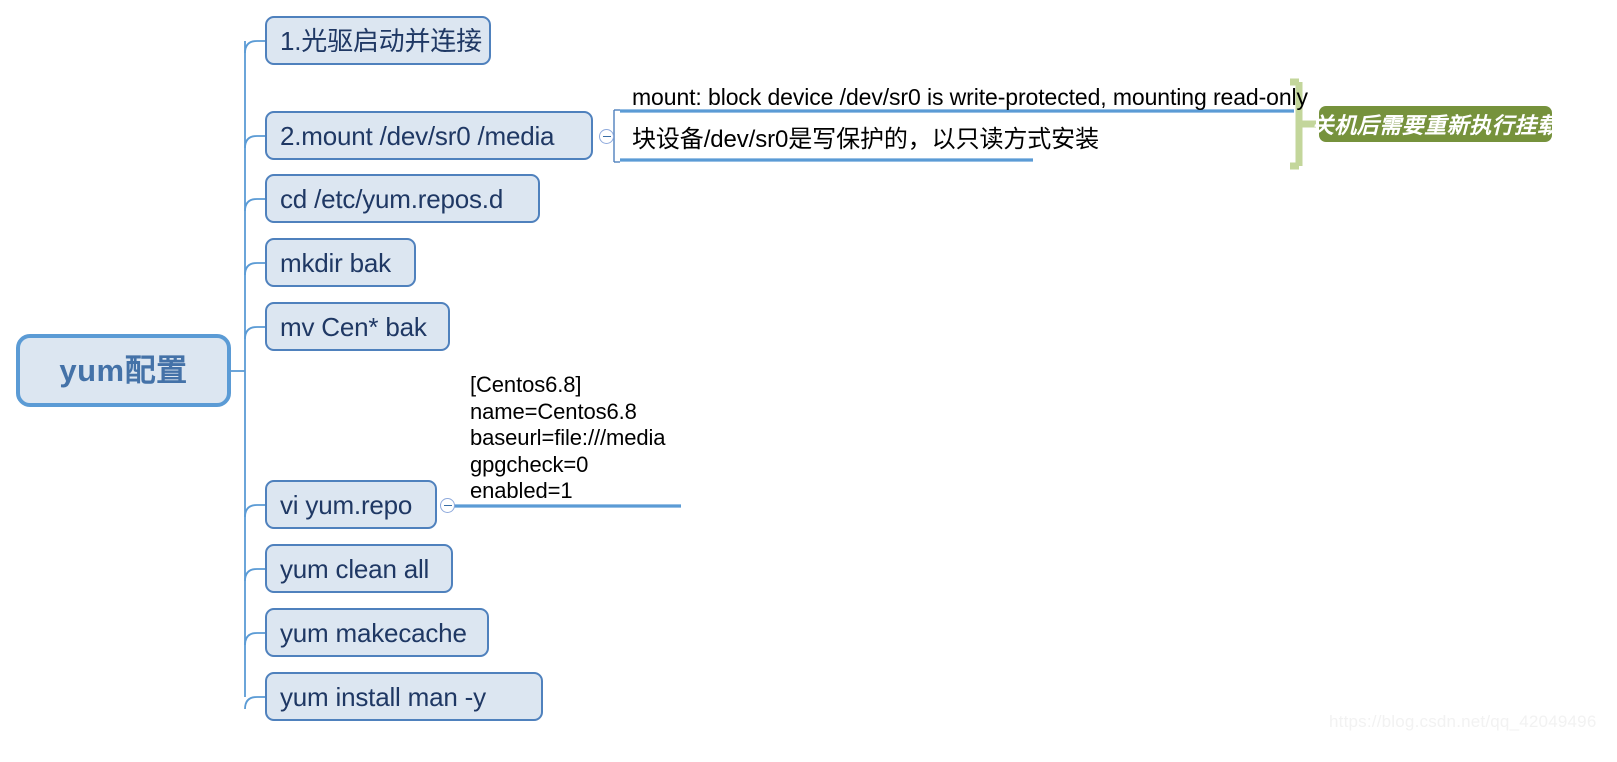 This screenshot has width=1617, height=762. I want to click on branch-node-mount: 2.mount /dev/sr0 /media, so click(429, 135).